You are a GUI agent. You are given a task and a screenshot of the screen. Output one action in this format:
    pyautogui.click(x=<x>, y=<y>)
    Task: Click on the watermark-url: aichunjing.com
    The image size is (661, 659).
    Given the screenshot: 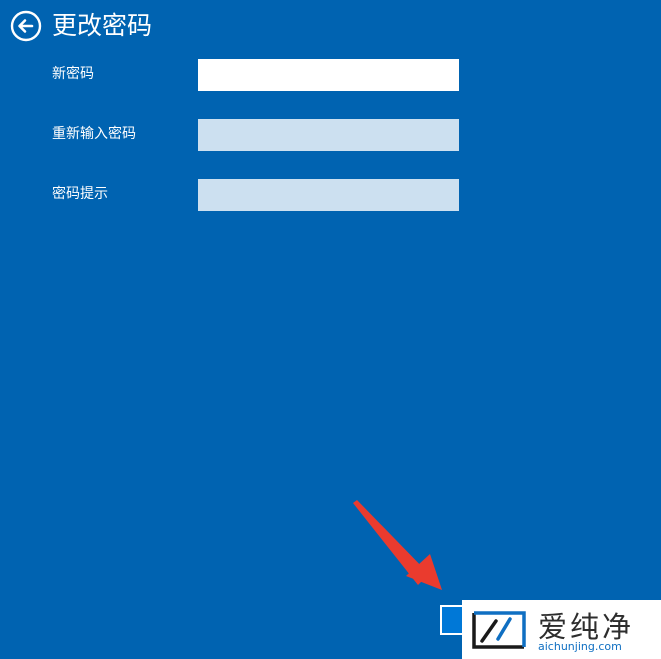 What is the action you would take?
    pyautogui.click(x=580, y=646)
    